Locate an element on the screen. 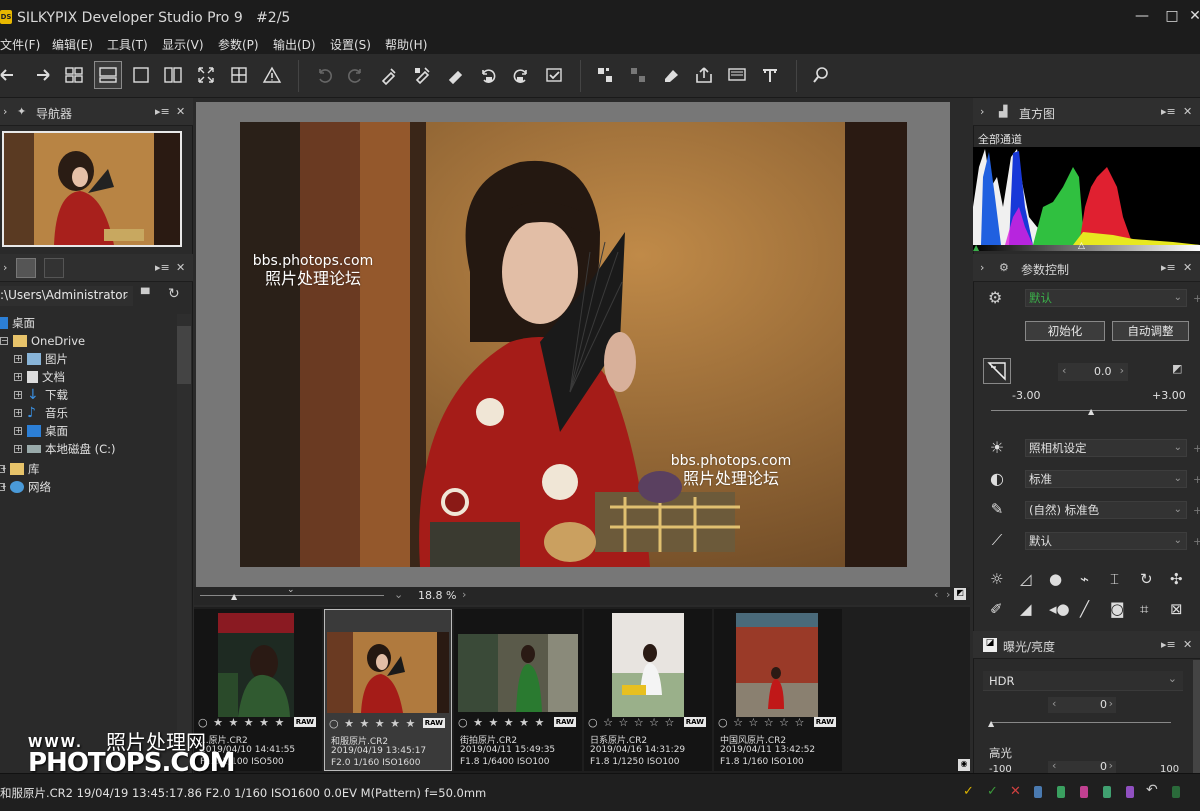 This screenshot has width=1200, height=811. rotate-left-icon is located at coordinates (488, 75).